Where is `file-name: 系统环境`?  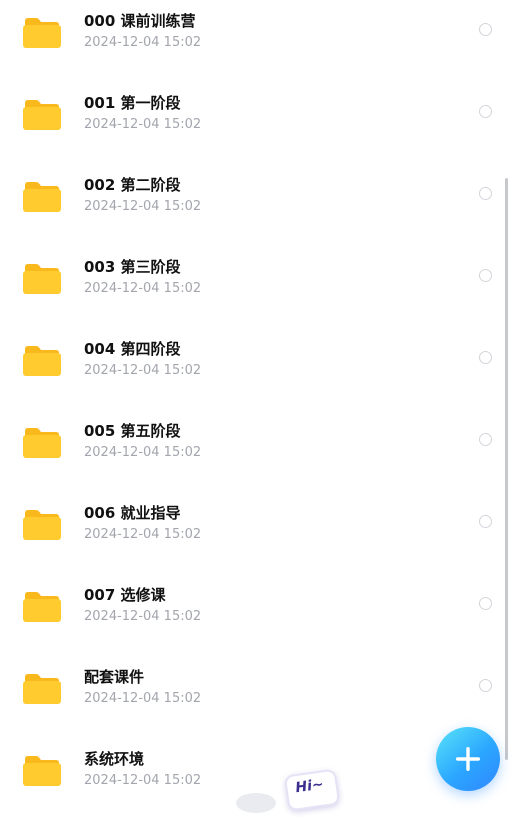 file-name: 系统环境 is located at coordinates (114, 759).